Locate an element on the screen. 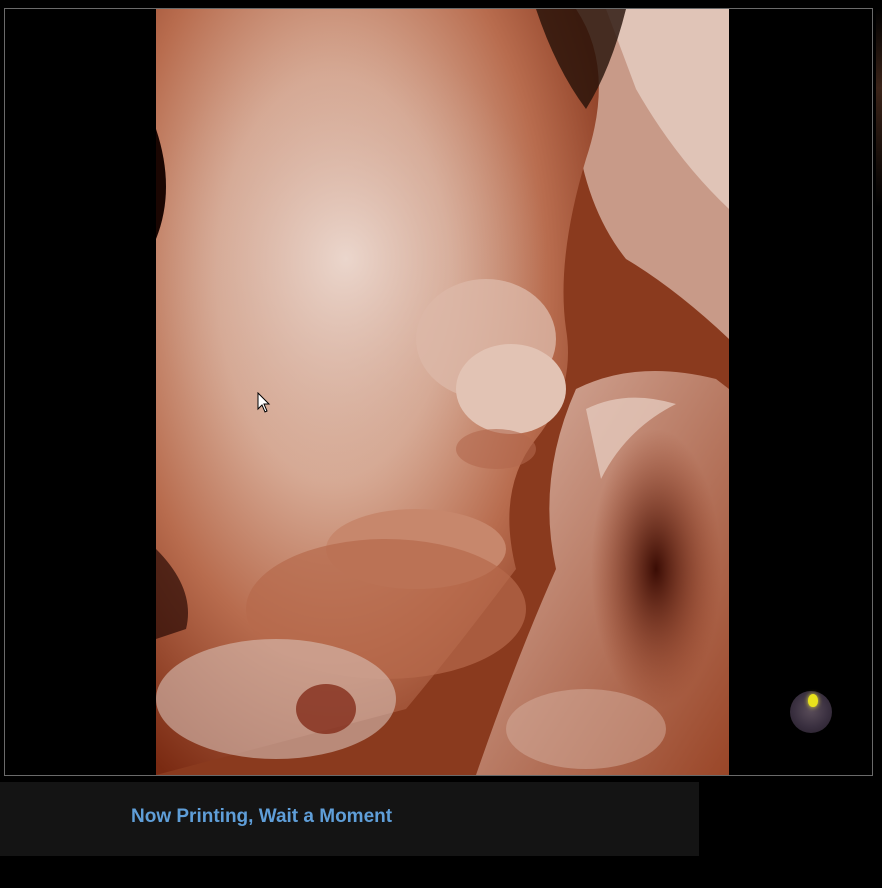 The image size is (882, 888). screen-edge-strip is located at coordinates (879, 108).